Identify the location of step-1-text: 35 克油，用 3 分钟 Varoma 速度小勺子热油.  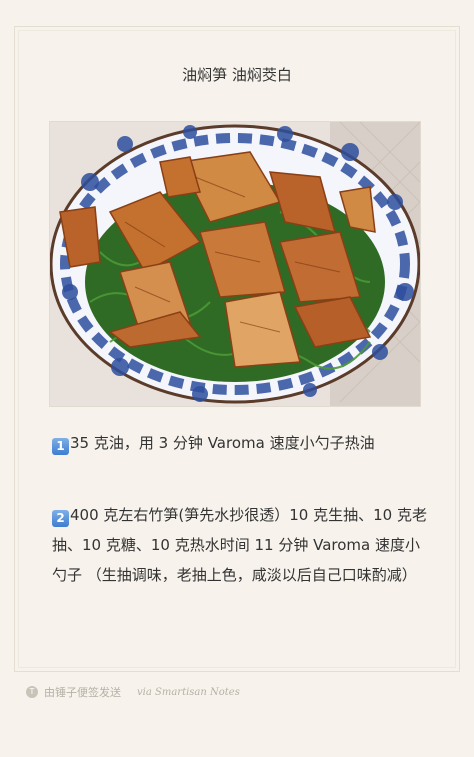
(222, 443).